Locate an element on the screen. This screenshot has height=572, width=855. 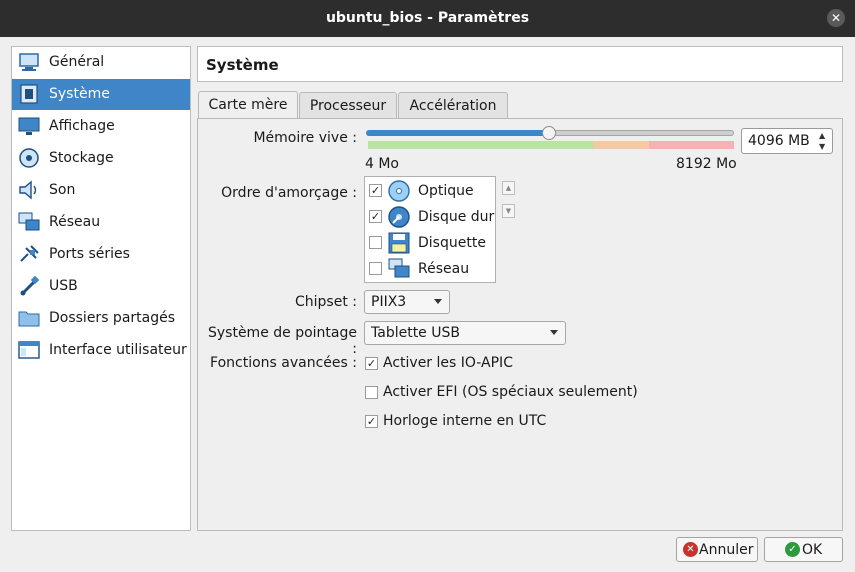
sidebar-item-user-interface: Interface utilisateur is located at coordinates (101, 350).